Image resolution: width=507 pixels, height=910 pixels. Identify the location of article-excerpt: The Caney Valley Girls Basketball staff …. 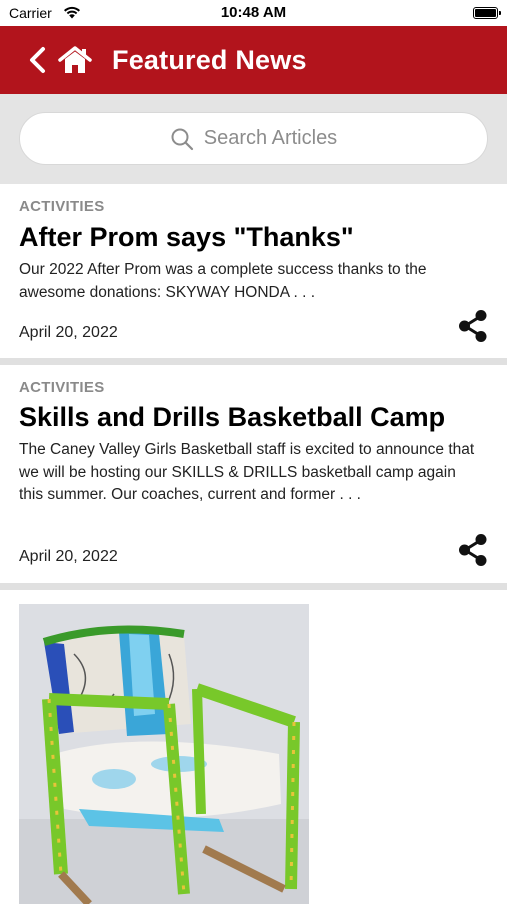
(247, 472).